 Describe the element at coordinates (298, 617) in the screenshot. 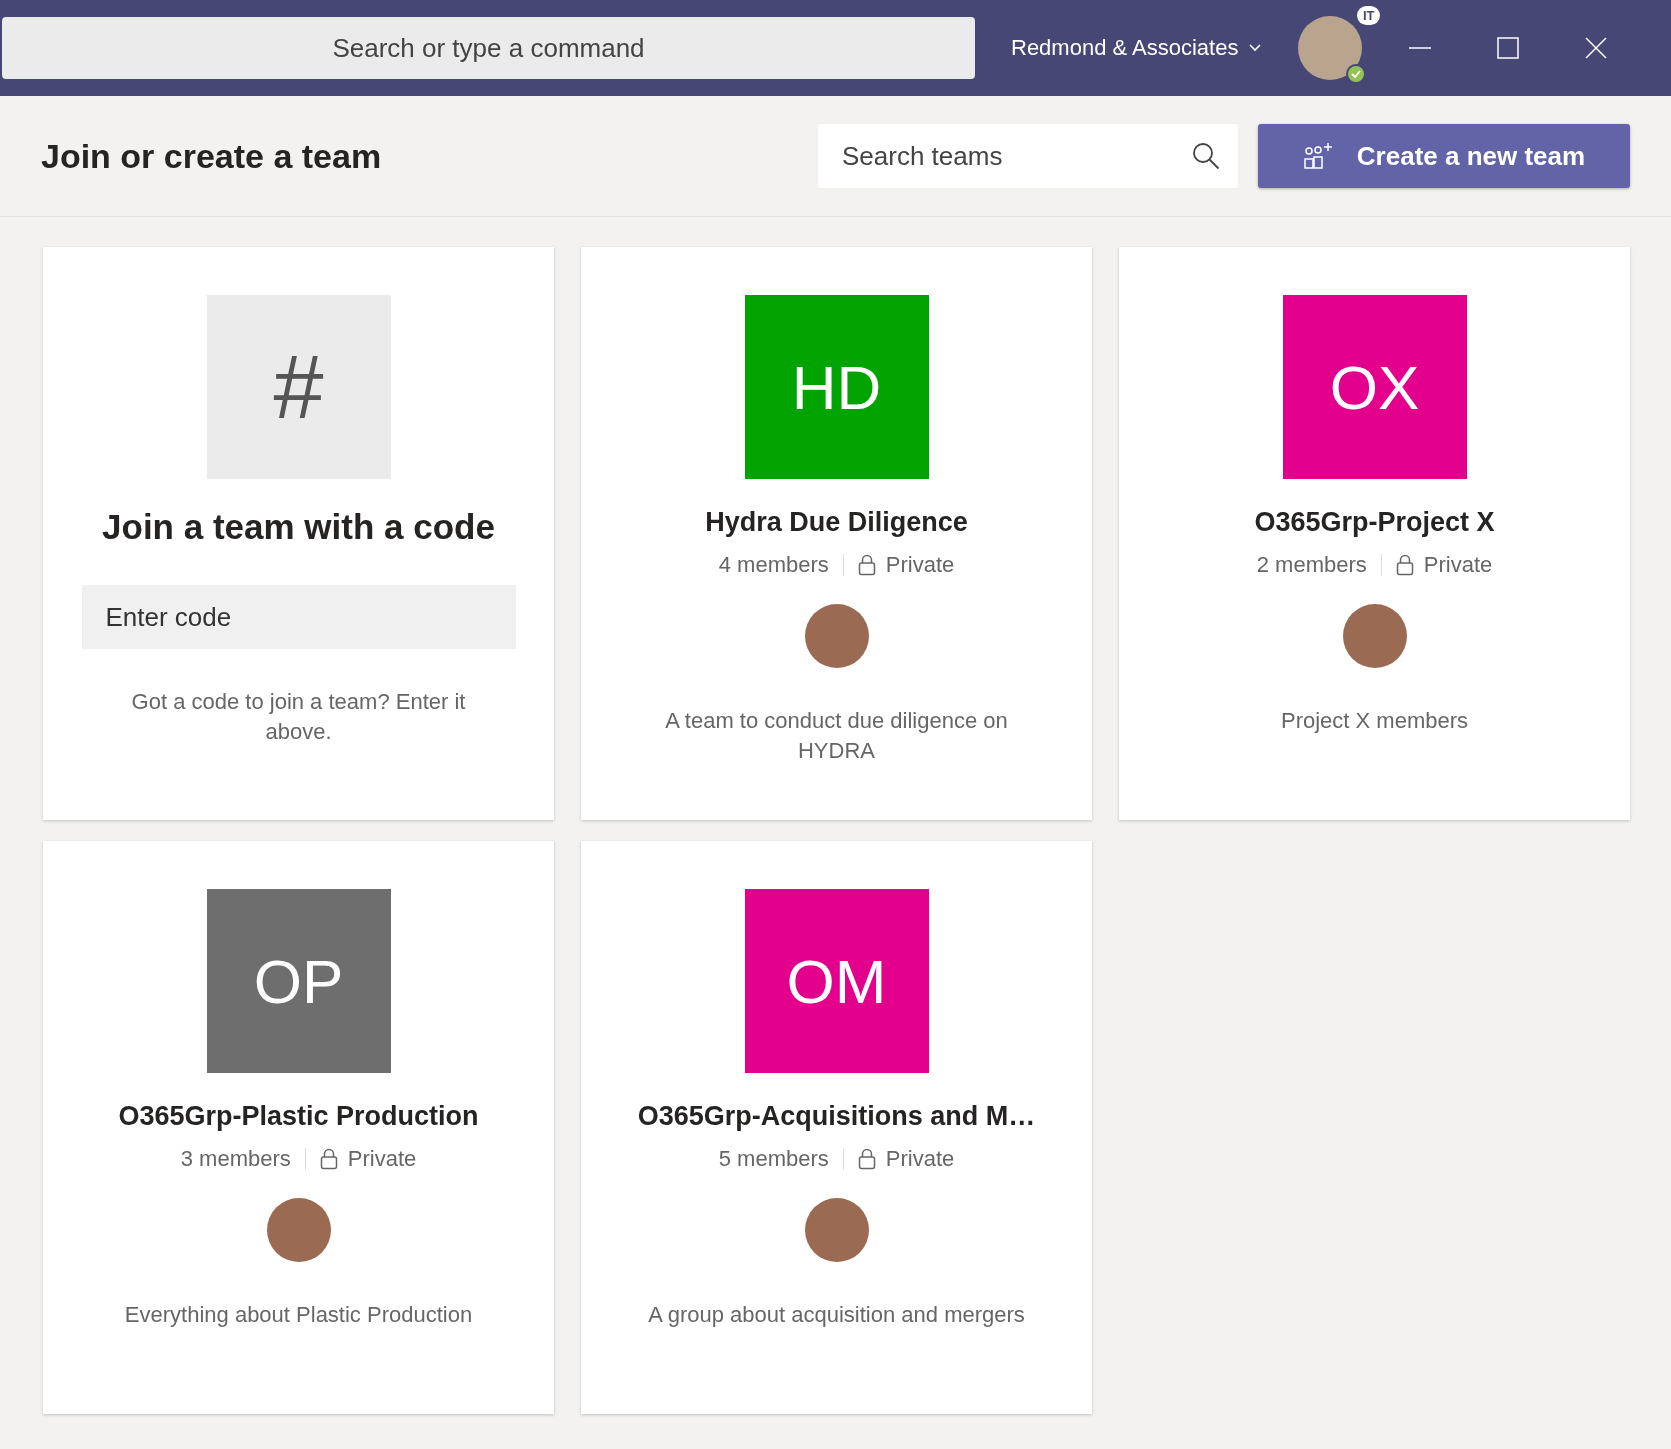

I see `code-field: Enter code` at that location.